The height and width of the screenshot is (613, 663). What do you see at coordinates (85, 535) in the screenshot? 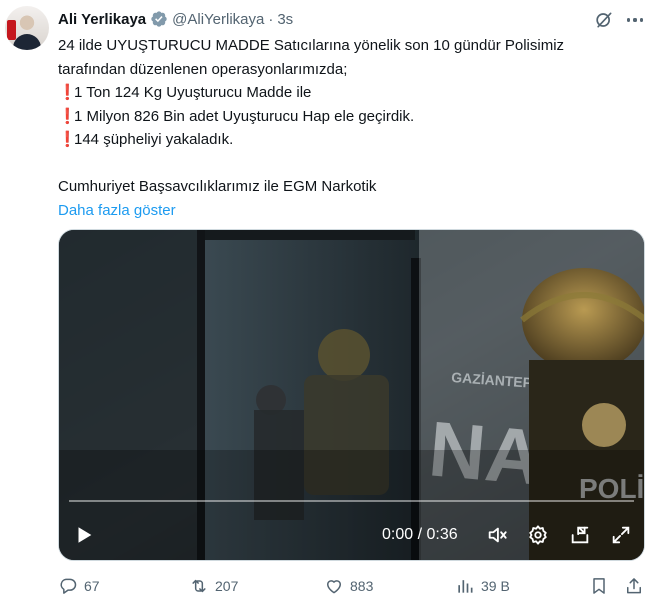
I see `play-icon` at bounding box center [85, 535].